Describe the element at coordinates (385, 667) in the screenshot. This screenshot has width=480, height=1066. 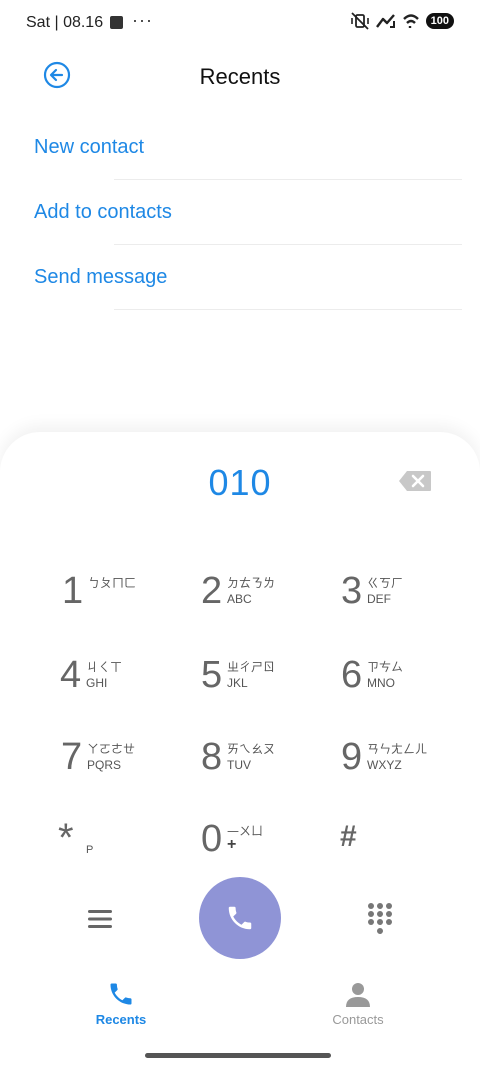
I see `key-zhuyin: ㄗㄘㄙ` at that location.